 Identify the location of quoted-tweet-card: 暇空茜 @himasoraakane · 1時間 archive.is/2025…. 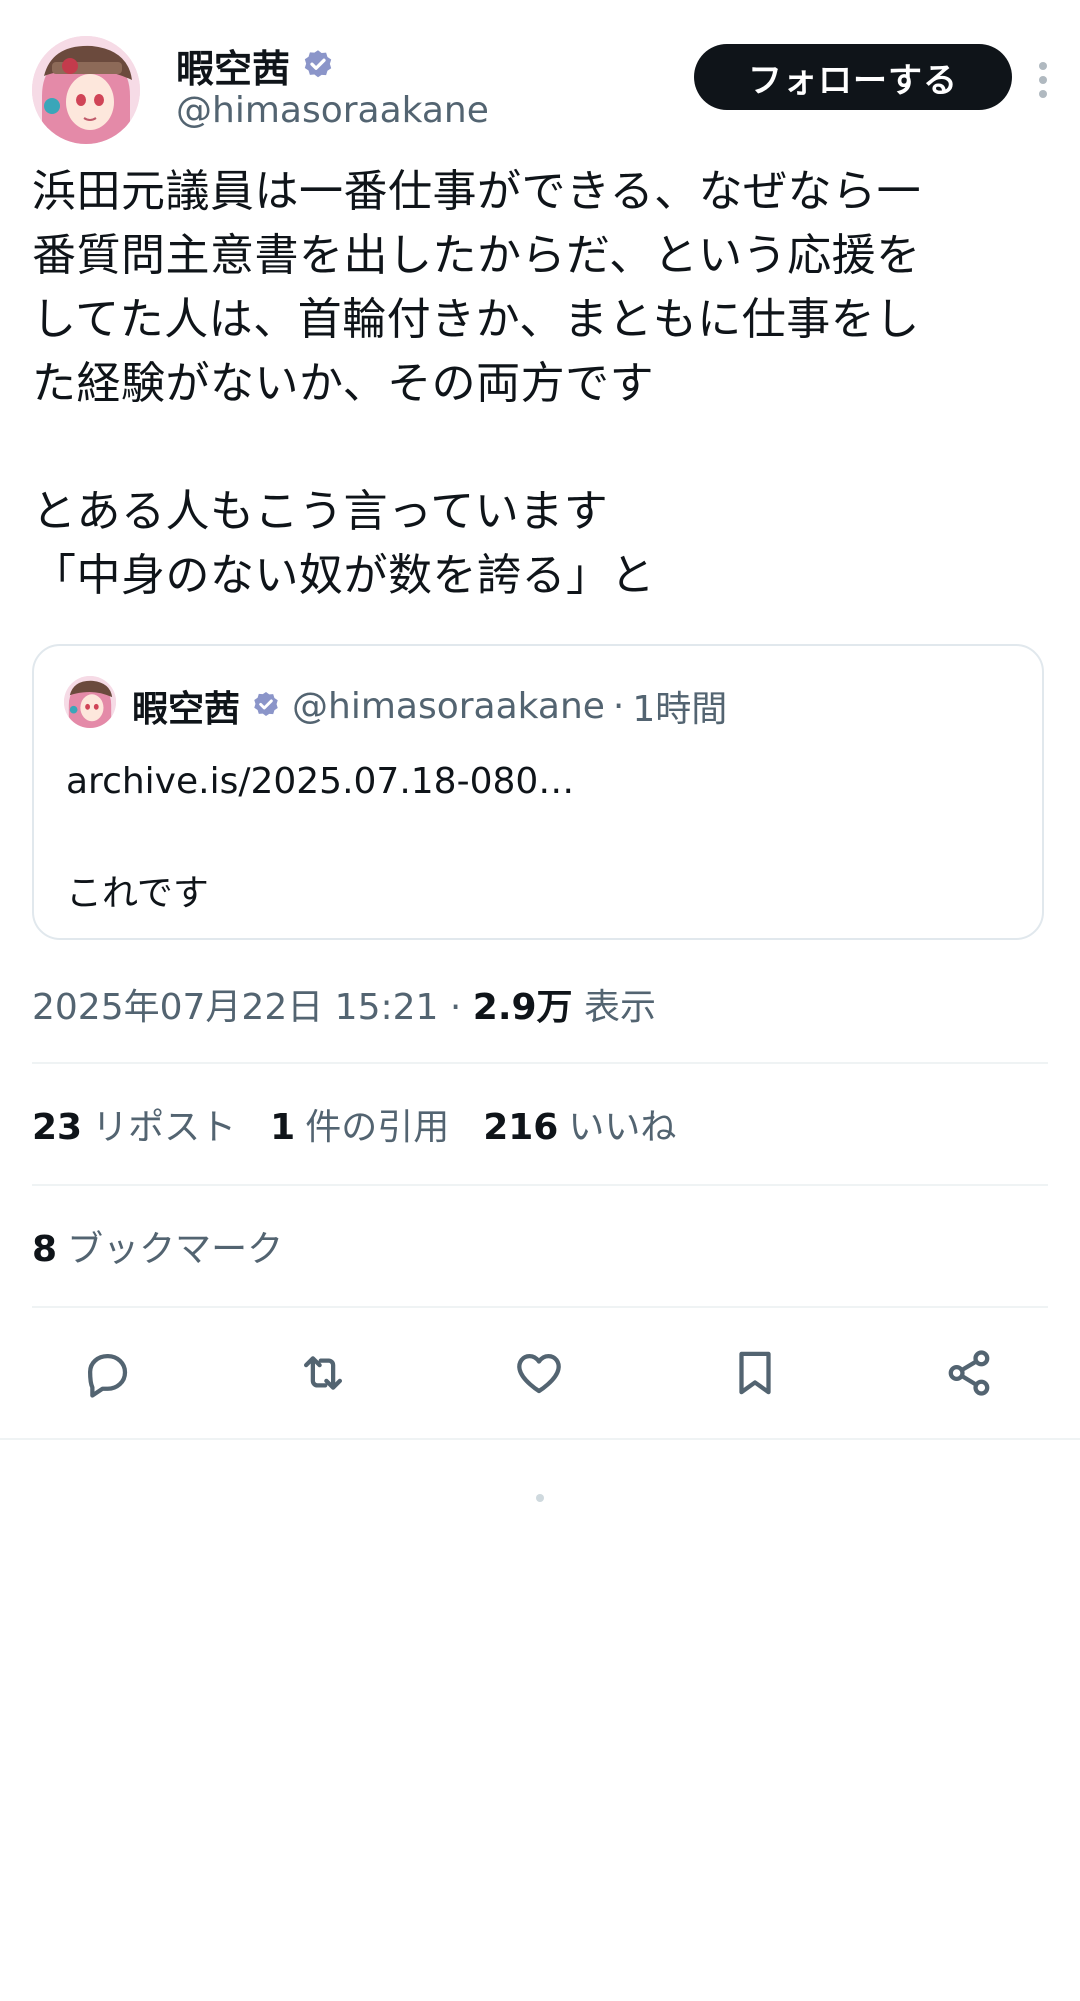
(538, 792).